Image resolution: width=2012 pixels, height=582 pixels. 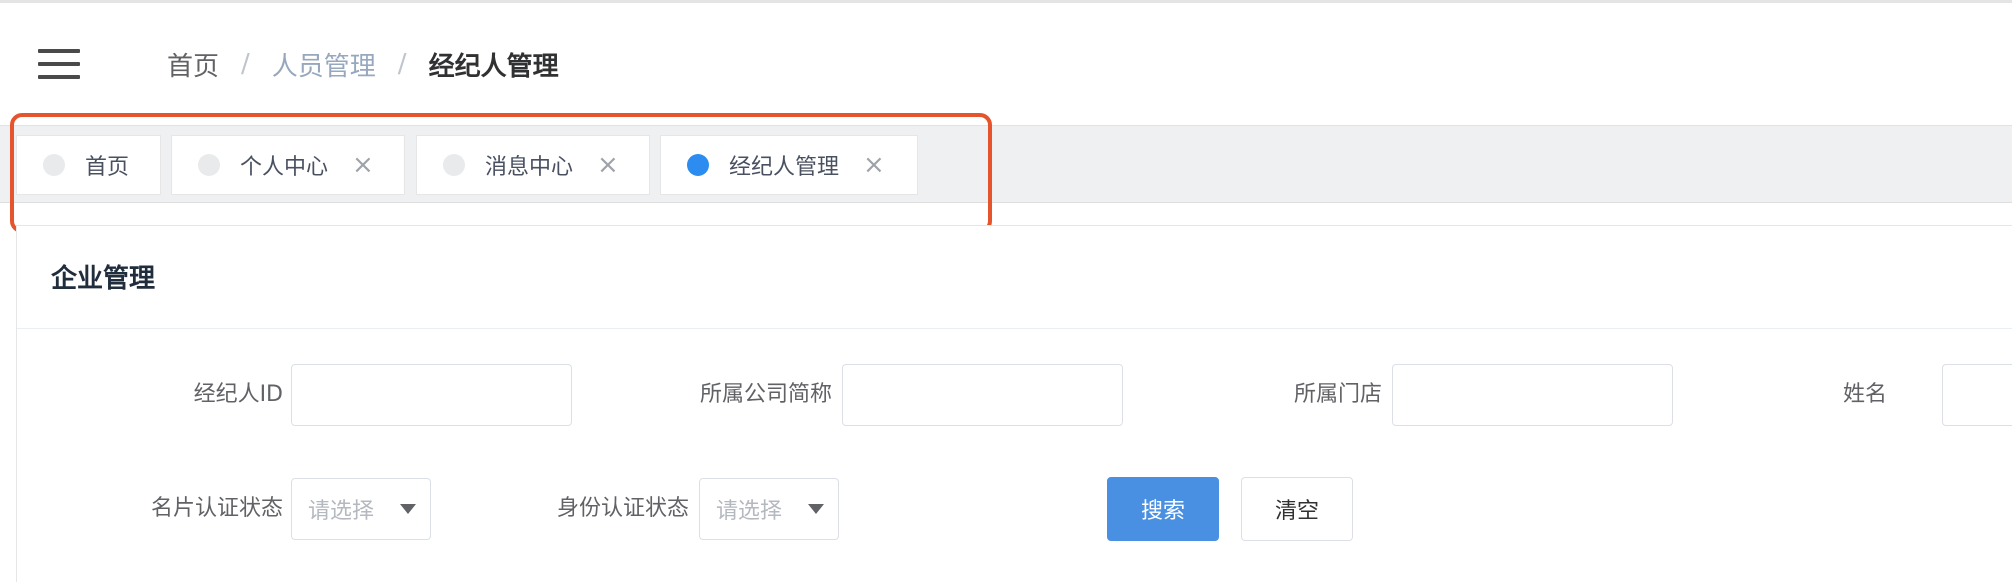 What do you see at coordinates (216, 508) in the screenshot?
I see `card-auth-status-label: 名片认证状态` at bounding box center [216, 508].